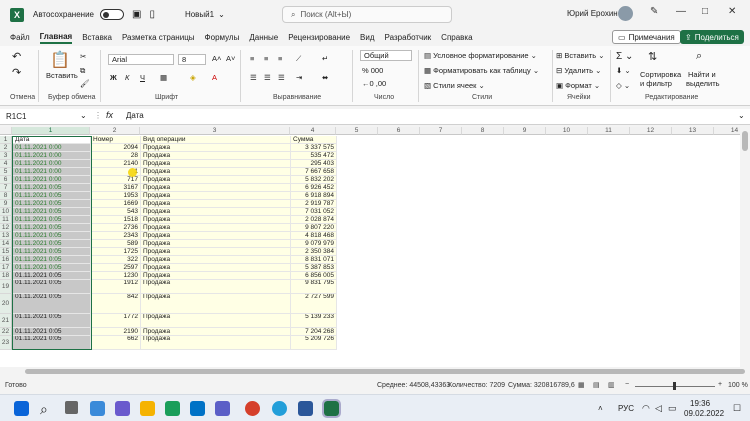 The width and height of the screenshot is (750, 421). Describe the element at coordinates (314, 321) in the screenshot. I see `table-cell: 5 139 233` at that location.